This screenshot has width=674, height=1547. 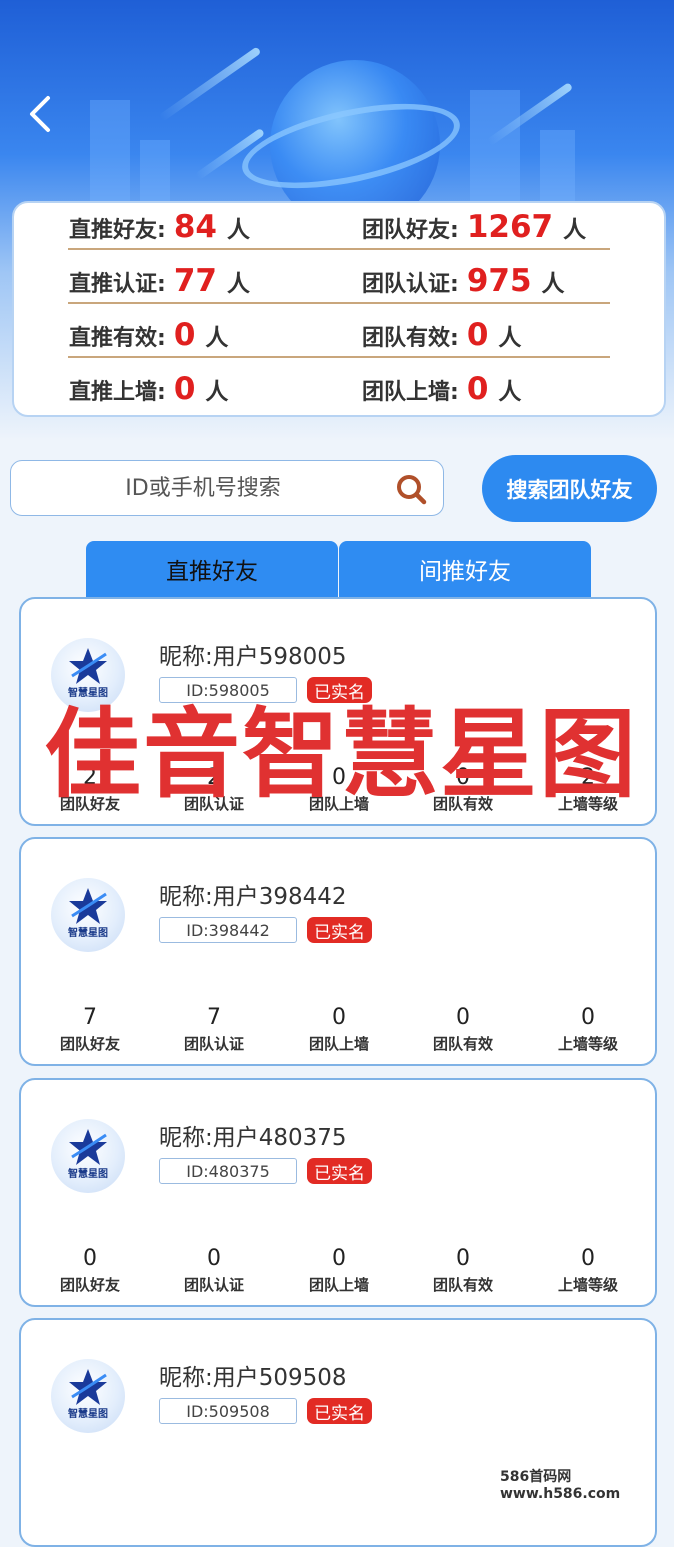 I want to click on tab-direct-friends: 直推好友, so click(x=212, y=569).